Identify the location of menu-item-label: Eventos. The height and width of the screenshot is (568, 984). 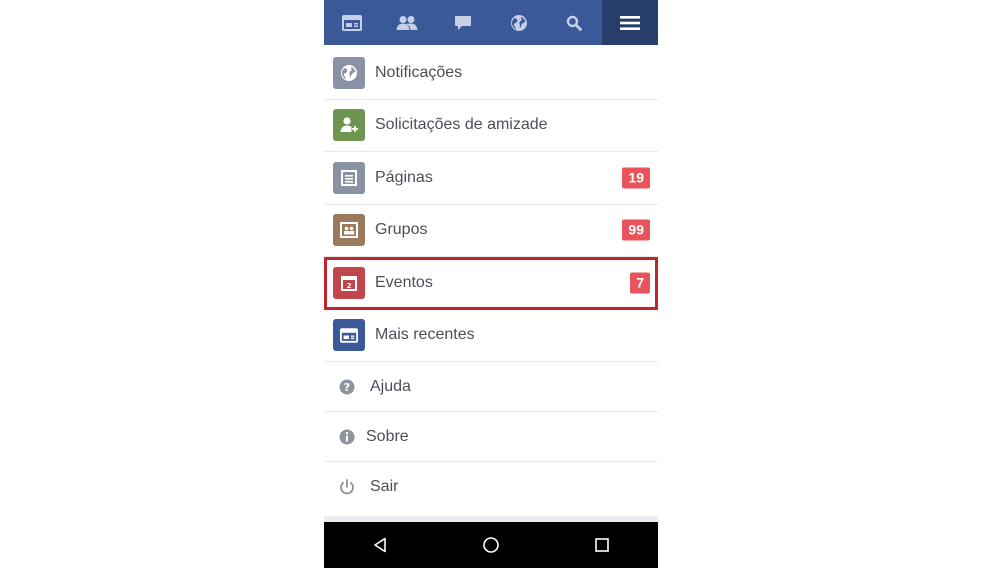
(404, 282).